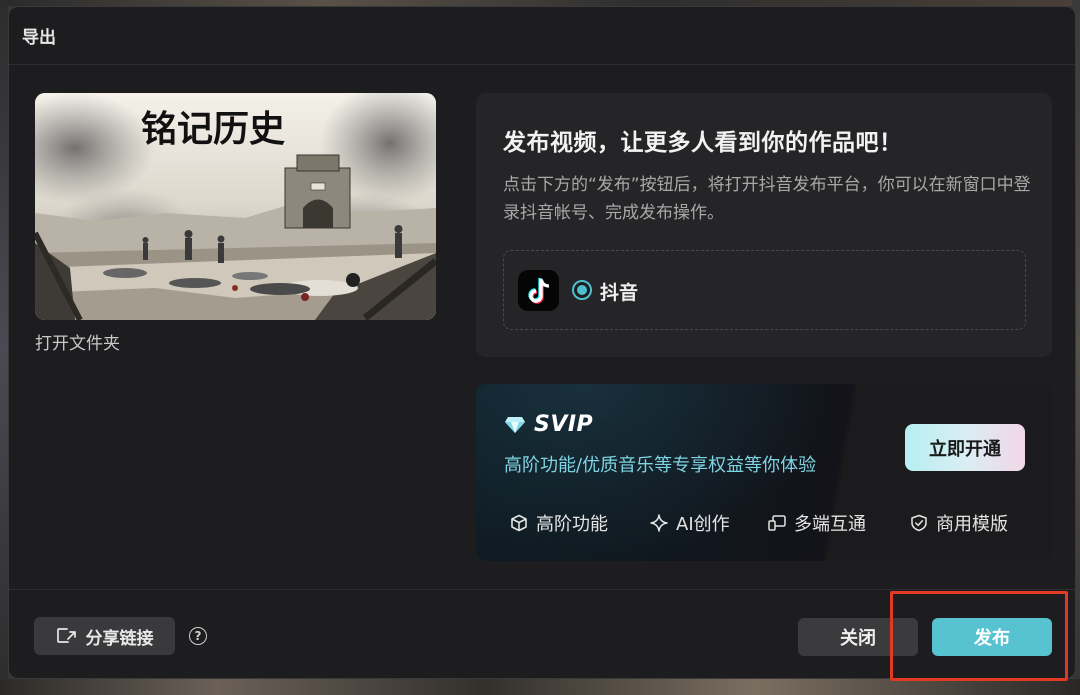  I want to click on platform-label: 抖音, so click(619, 293).